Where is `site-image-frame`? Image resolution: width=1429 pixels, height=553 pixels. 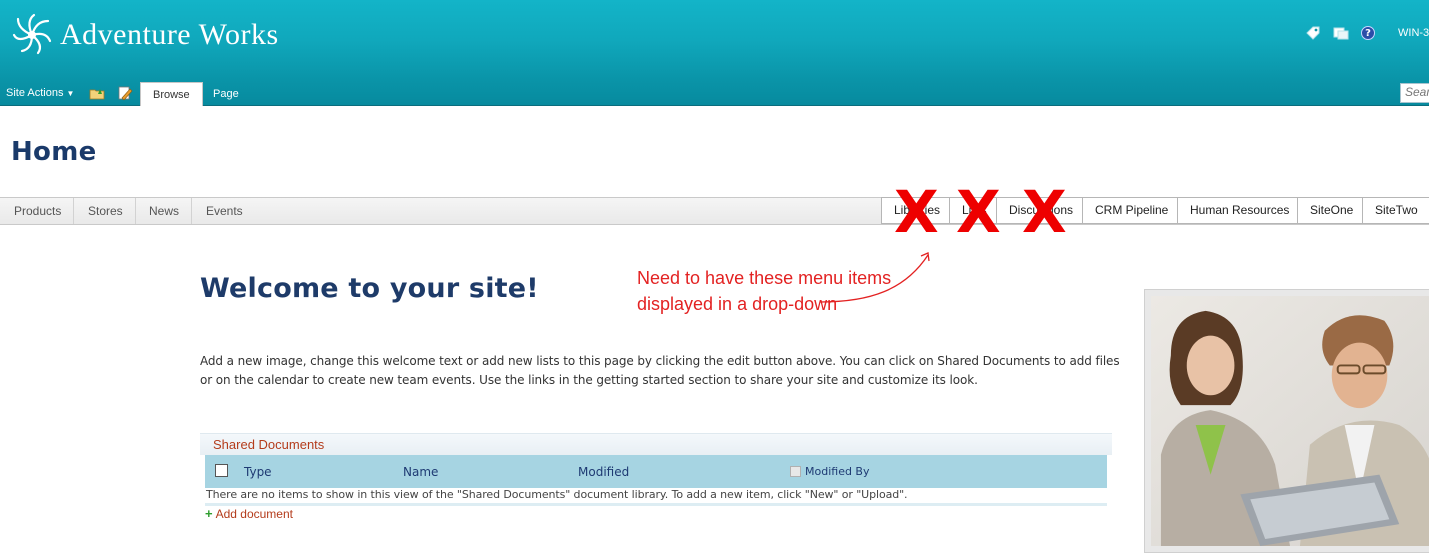
site-image-frame is located at coordinates (1286, 421).